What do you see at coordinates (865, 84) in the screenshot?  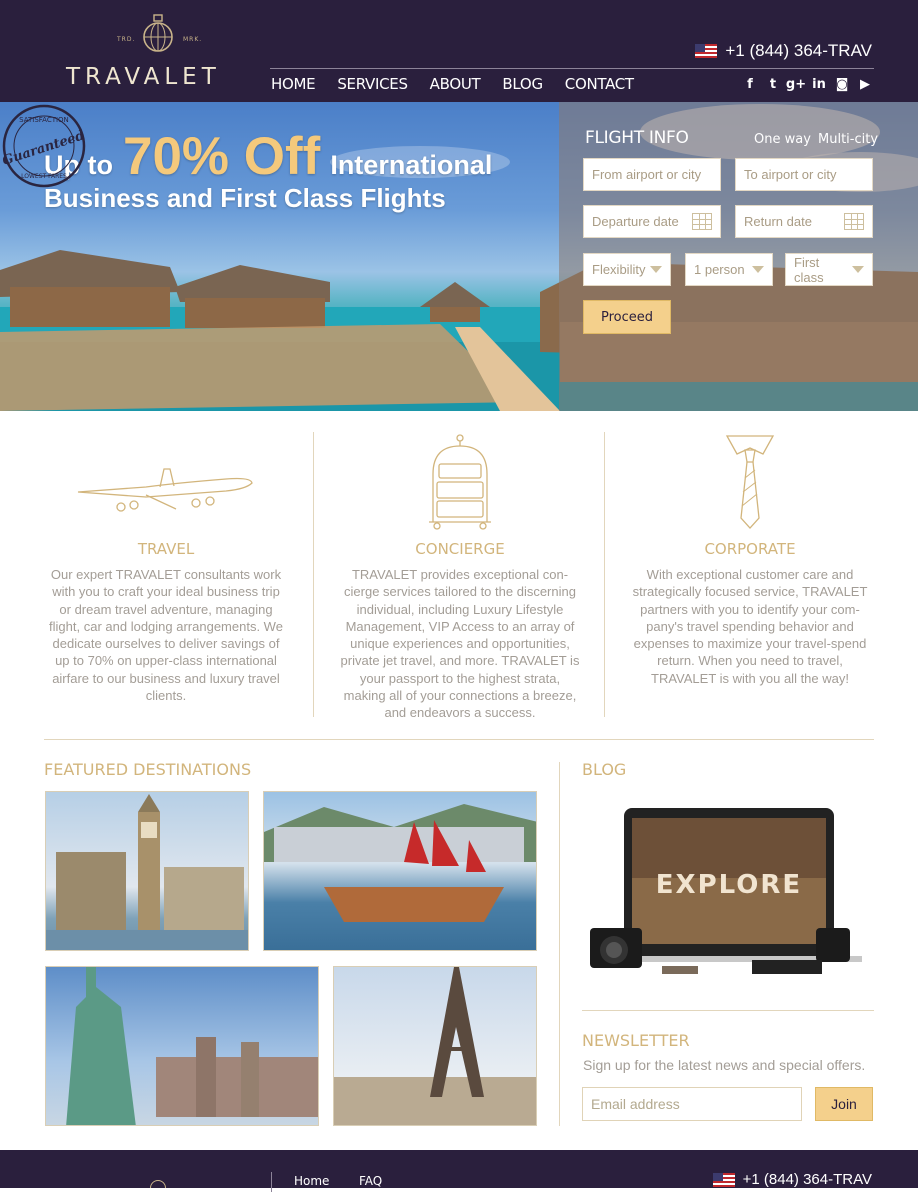 I see `youtube-icon: ▶` at bounding box center [865, 84].